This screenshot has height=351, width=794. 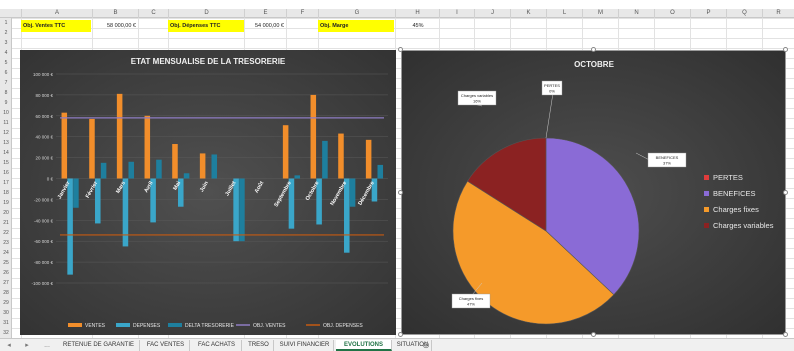 What do you see at coordinates (356, 26) in the screenshot?
I see `cell-g1: Obj. Marge` at bounding box center [356, 26].